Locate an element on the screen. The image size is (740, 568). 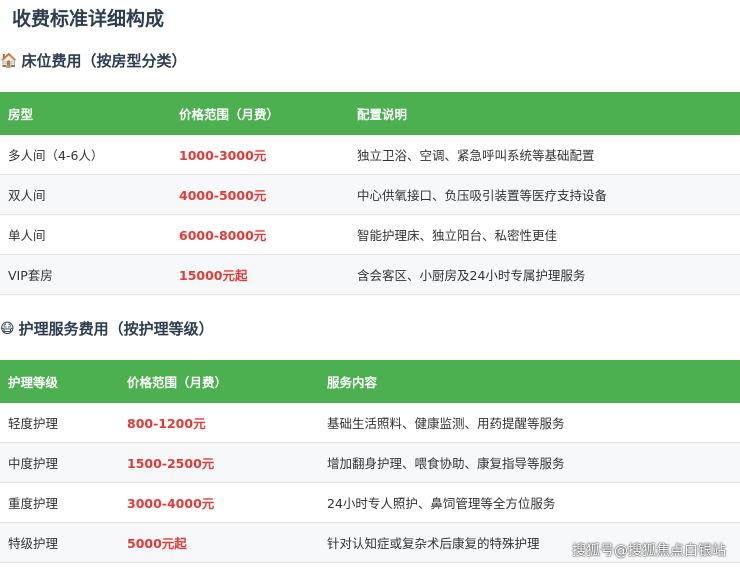
price-range: 6000-8000元 is located at coordinates (260, 234).